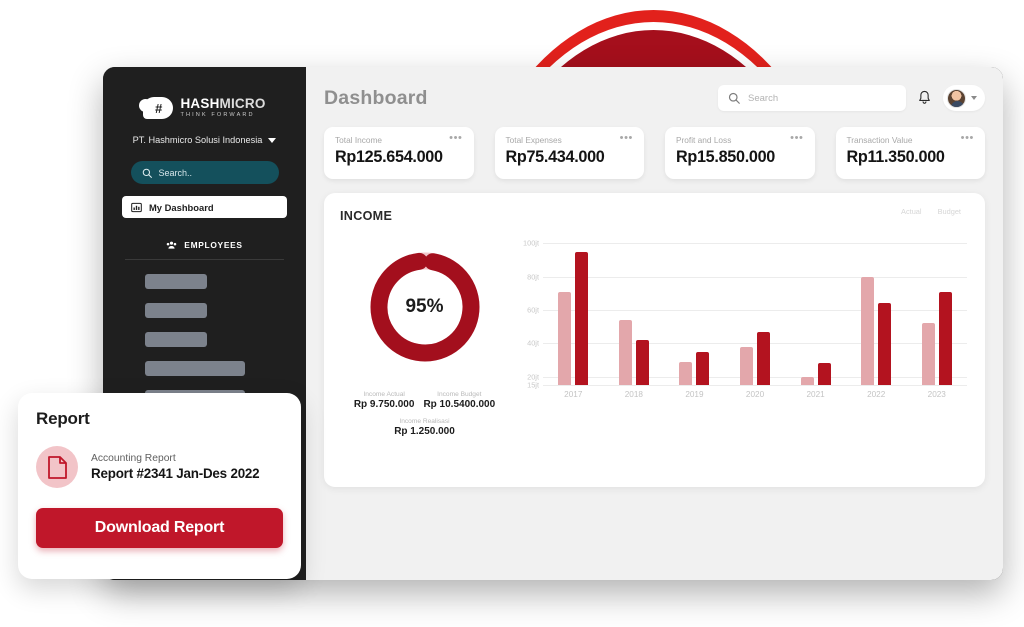  I want to click on bar-budget-2023, so click(945, 338).